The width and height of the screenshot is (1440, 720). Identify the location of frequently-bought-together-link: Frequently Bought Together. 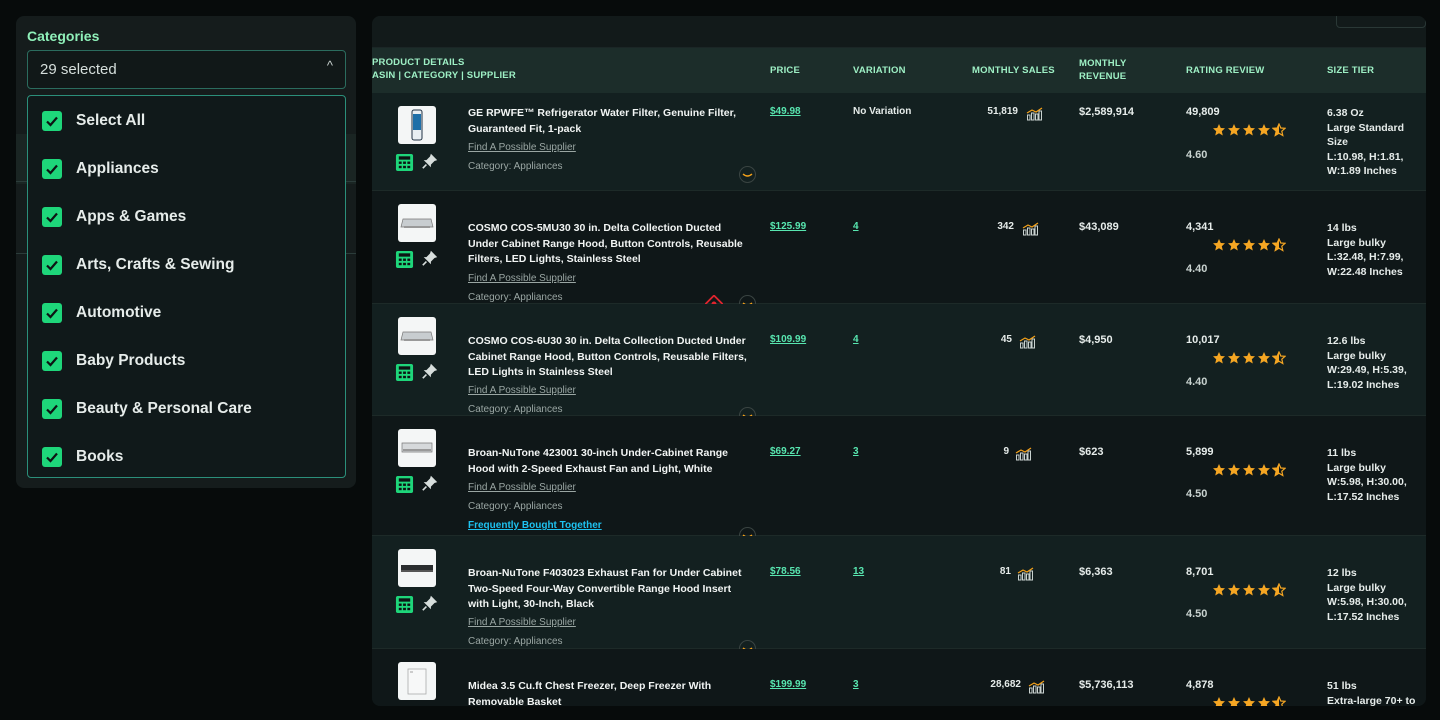
(535, 525).